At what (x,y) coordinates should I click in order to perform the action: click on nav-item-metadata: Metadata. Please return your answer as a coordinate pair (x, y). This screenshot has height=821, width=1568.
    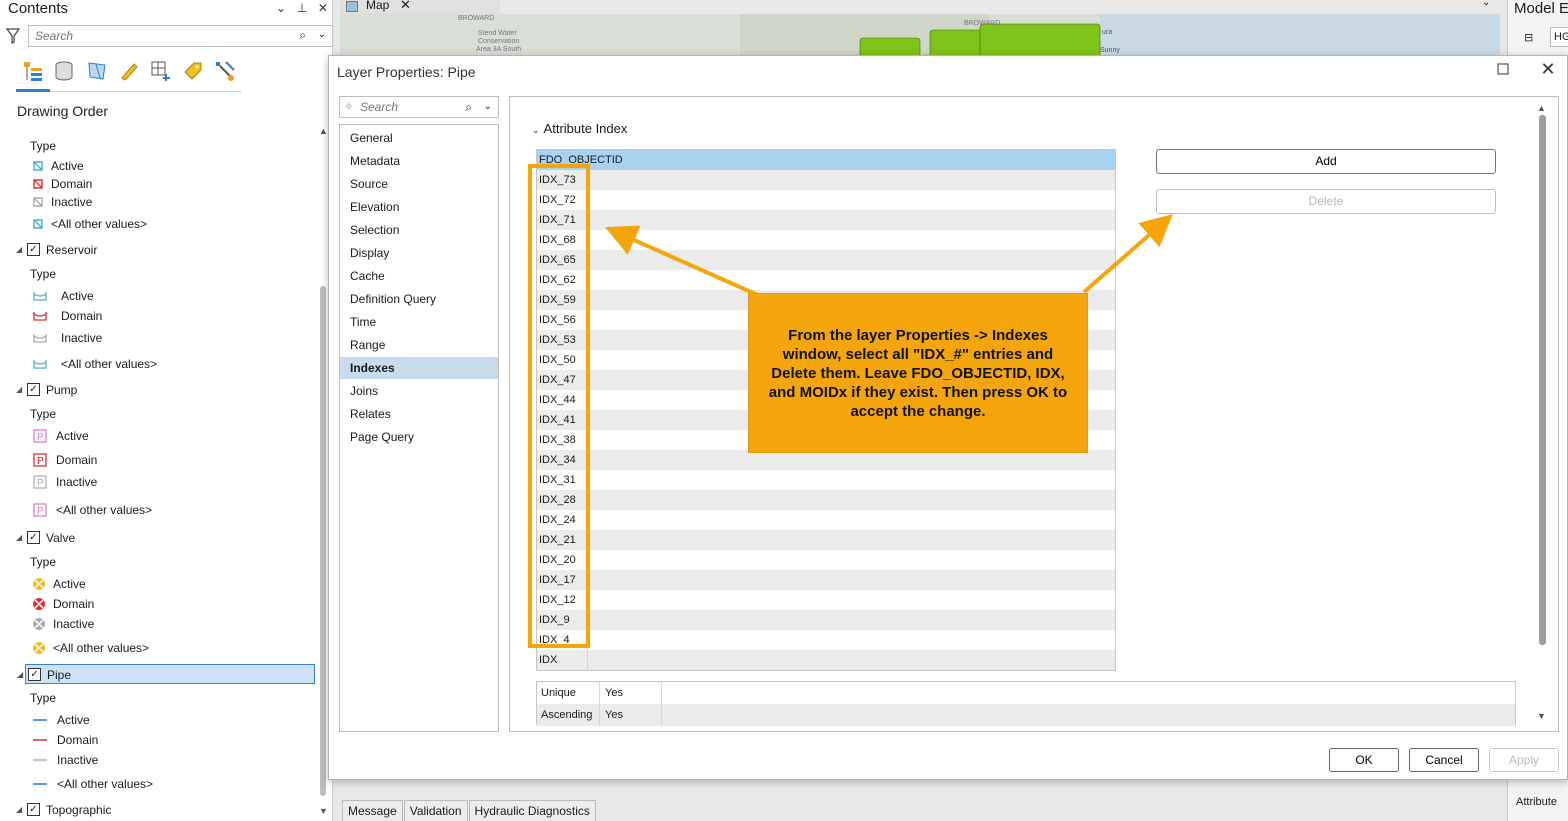
    Looking at the image, I should click on (419, 161).